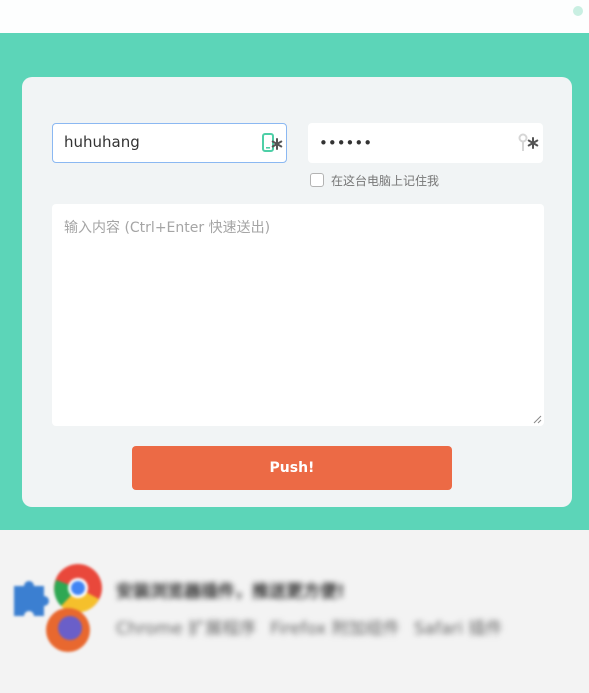 This screenshot has width=589, height=693. I want to click on promo-title: 安装浏览器插件，推送更方便!, so click(230, 592).